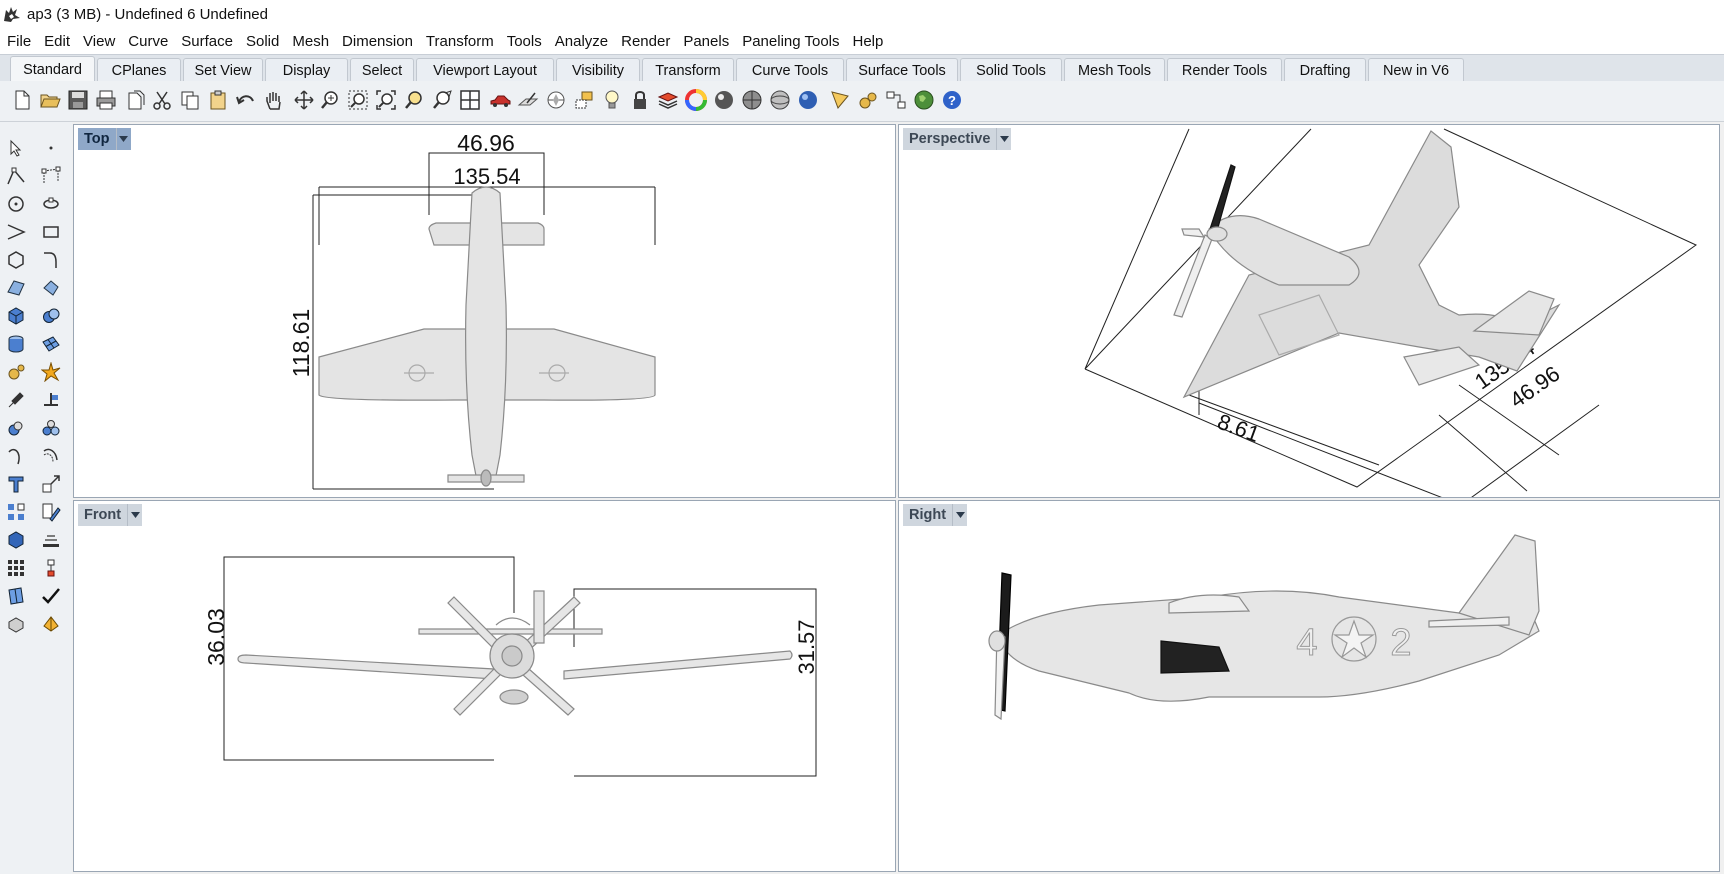  What do you see at coordinates (51, 372) in the screenshot?
I see `explode-icon` at bounding box center [51, 372].